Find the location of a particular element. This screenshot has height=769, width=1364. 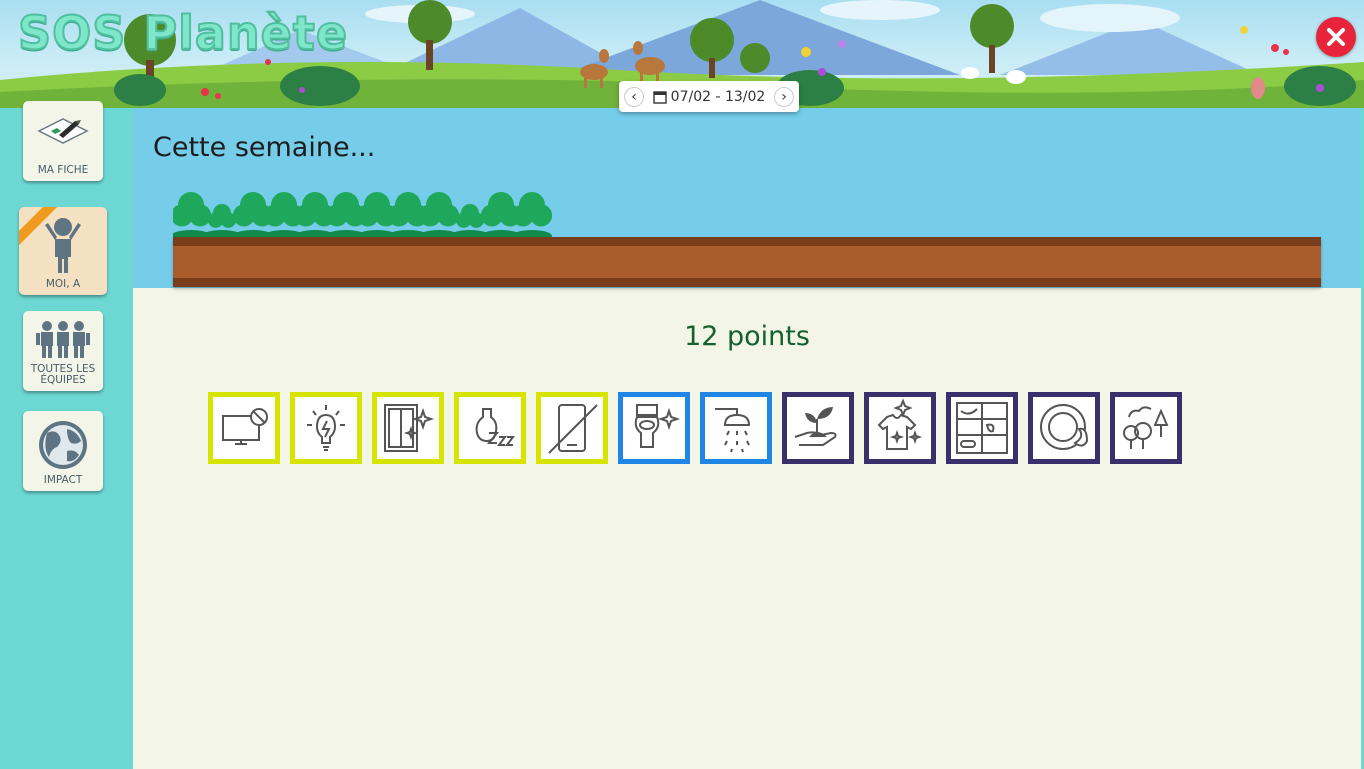

action-clean-toilet is located at coordinates (654, 428).